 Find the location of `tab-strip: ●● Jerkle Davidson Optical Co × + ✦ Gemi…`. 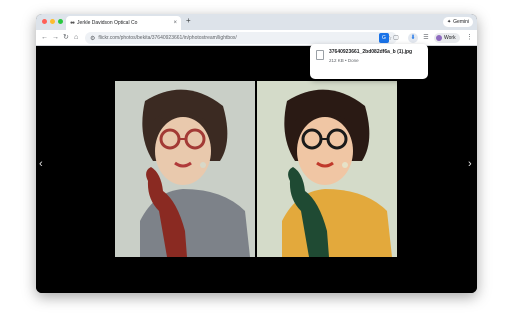

tab-strip: ●● Jerkle Davidson Optical Co × + ✦ Gemi… is located at coordinates (256, 22).